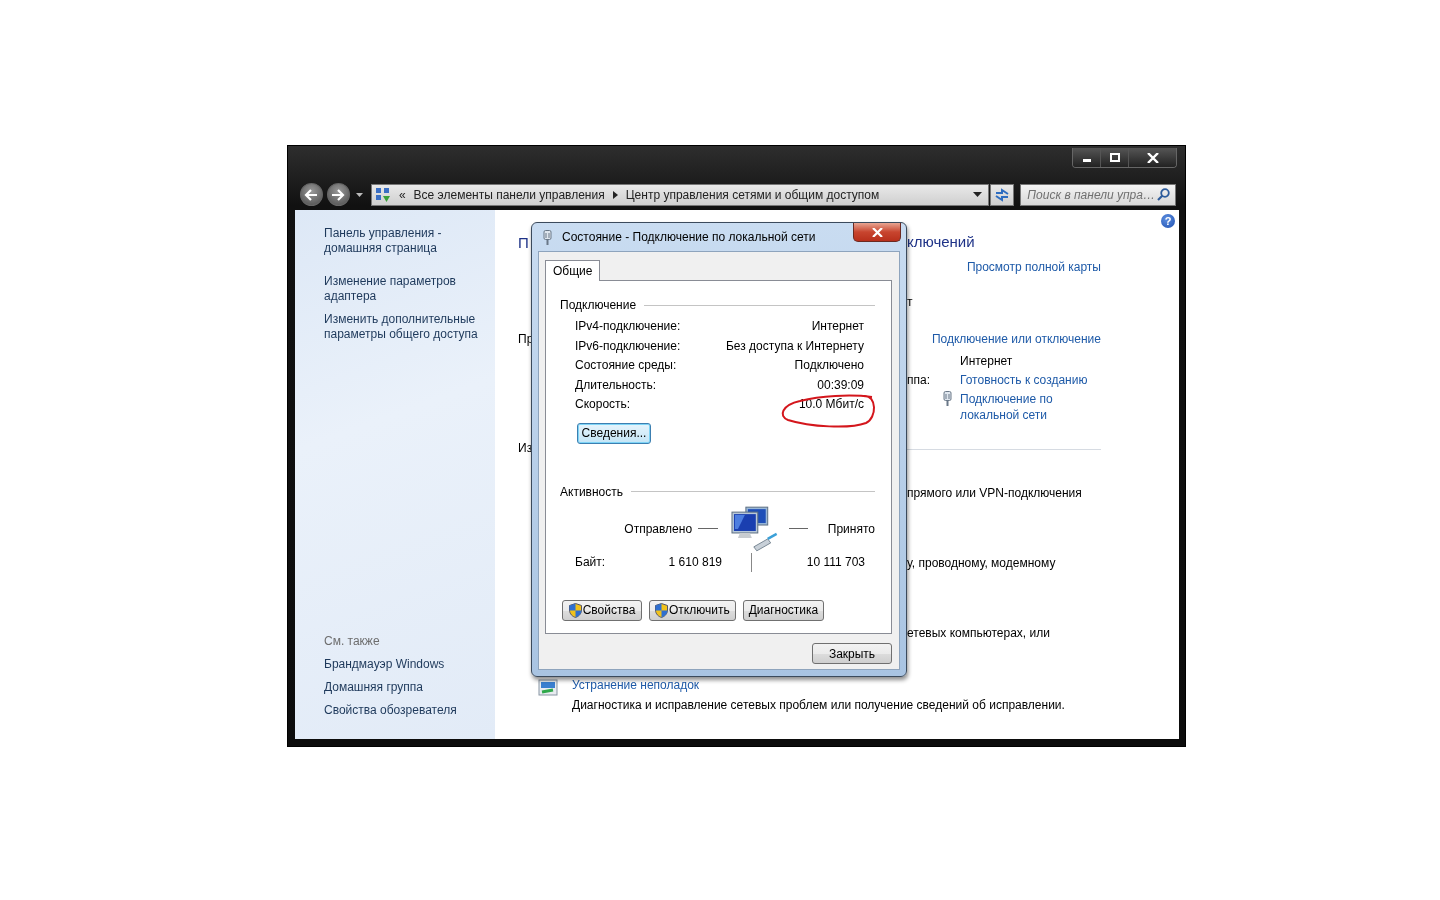 This screenshot has width=1440, height=900. Describe the element at coordinates (1168, 221) in the screenshot. I see `help-button: ?` at that location.